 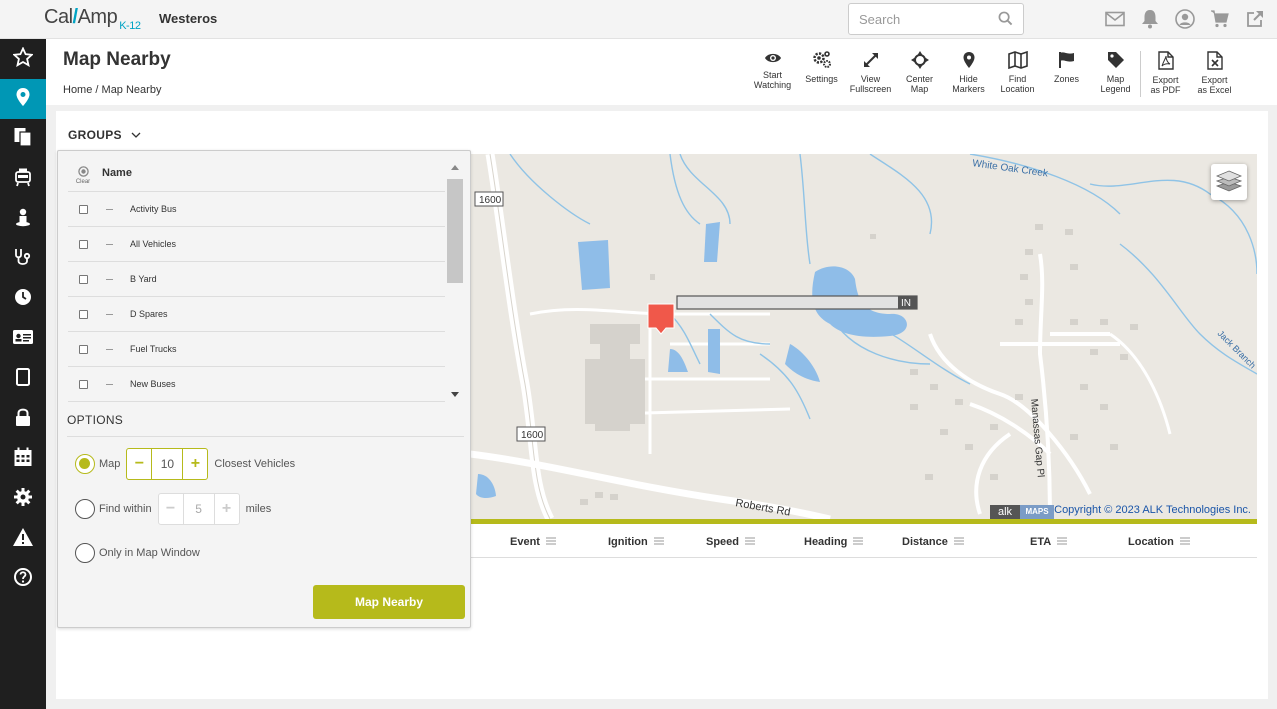 What do you see at coordinates (919, 19) in the screenshot?
I see `search-input` at bounding box center [919, 19].